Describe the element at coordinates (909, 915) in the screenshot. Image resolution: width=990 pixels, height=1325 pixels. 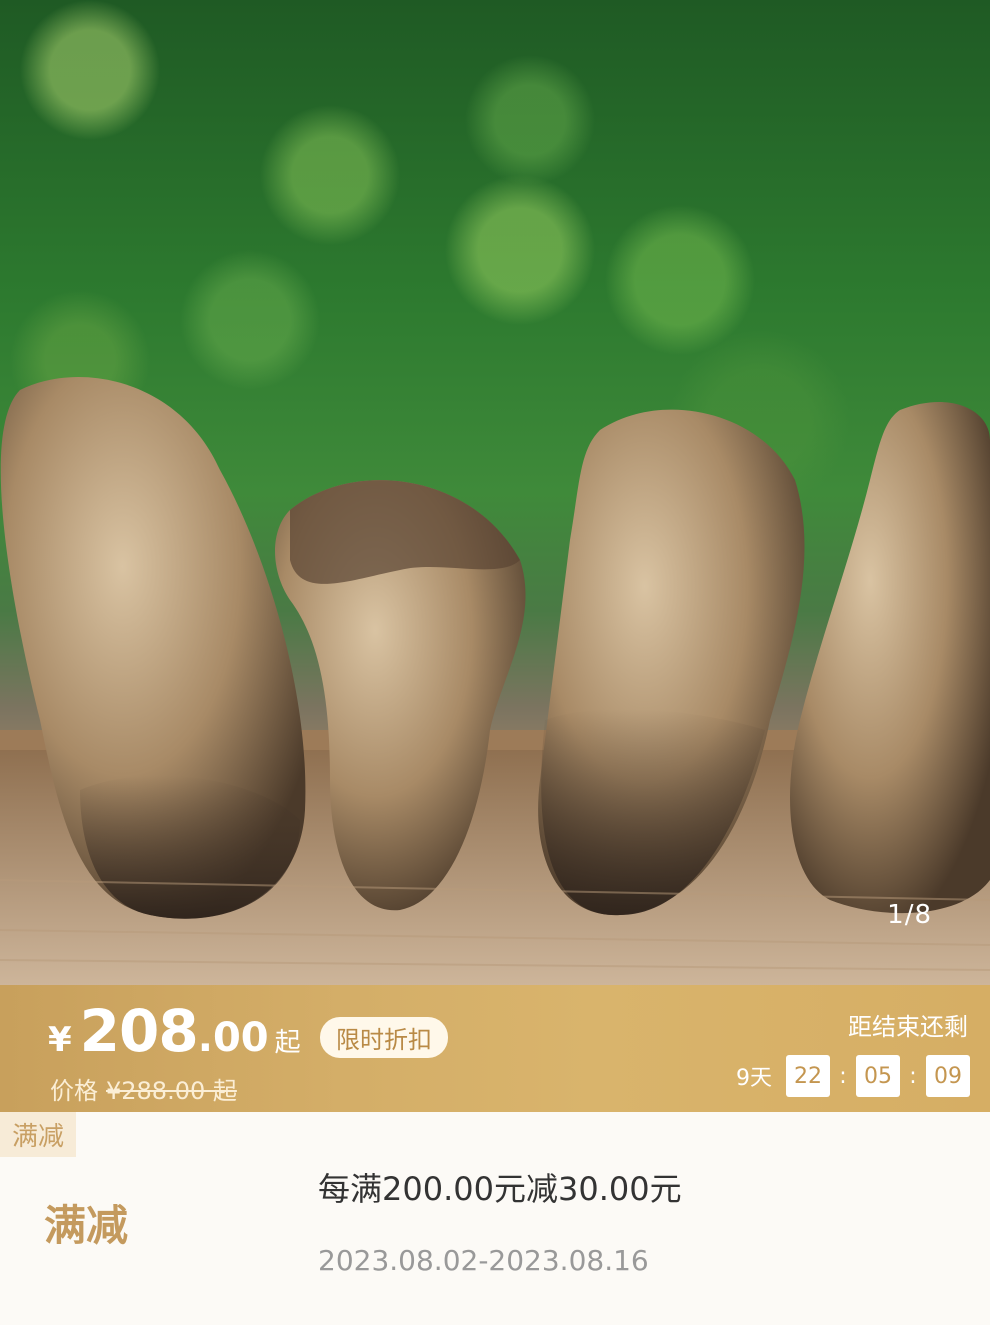
I see `image-counter: 1/8` at that location.